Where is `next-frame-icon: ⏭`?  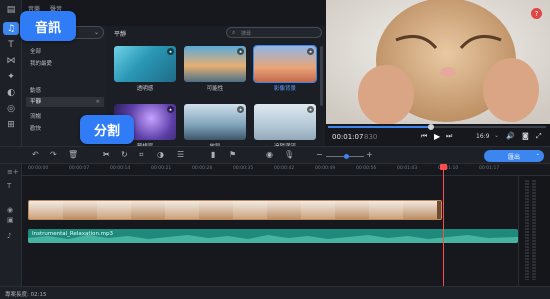
next-frame-icon: ⏭ is located at coordinates (449, 136).